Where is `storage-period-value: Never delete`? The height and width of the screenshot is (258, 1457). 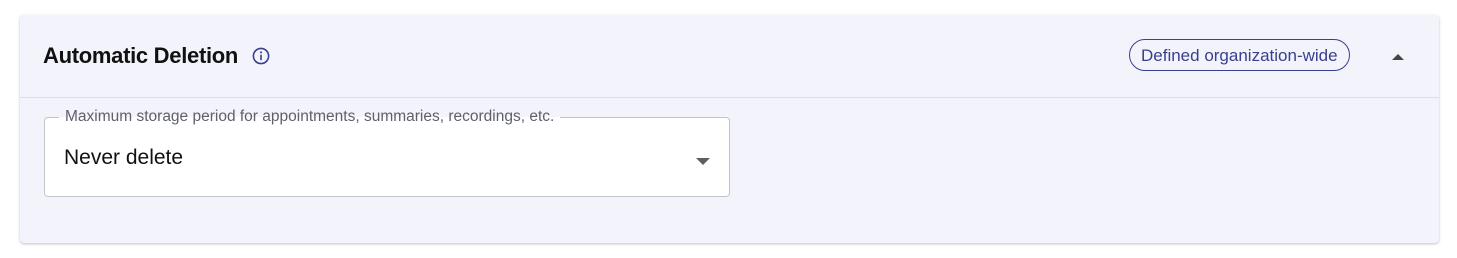
storage-period-value: Never delete is located at coordinates (124, 157).